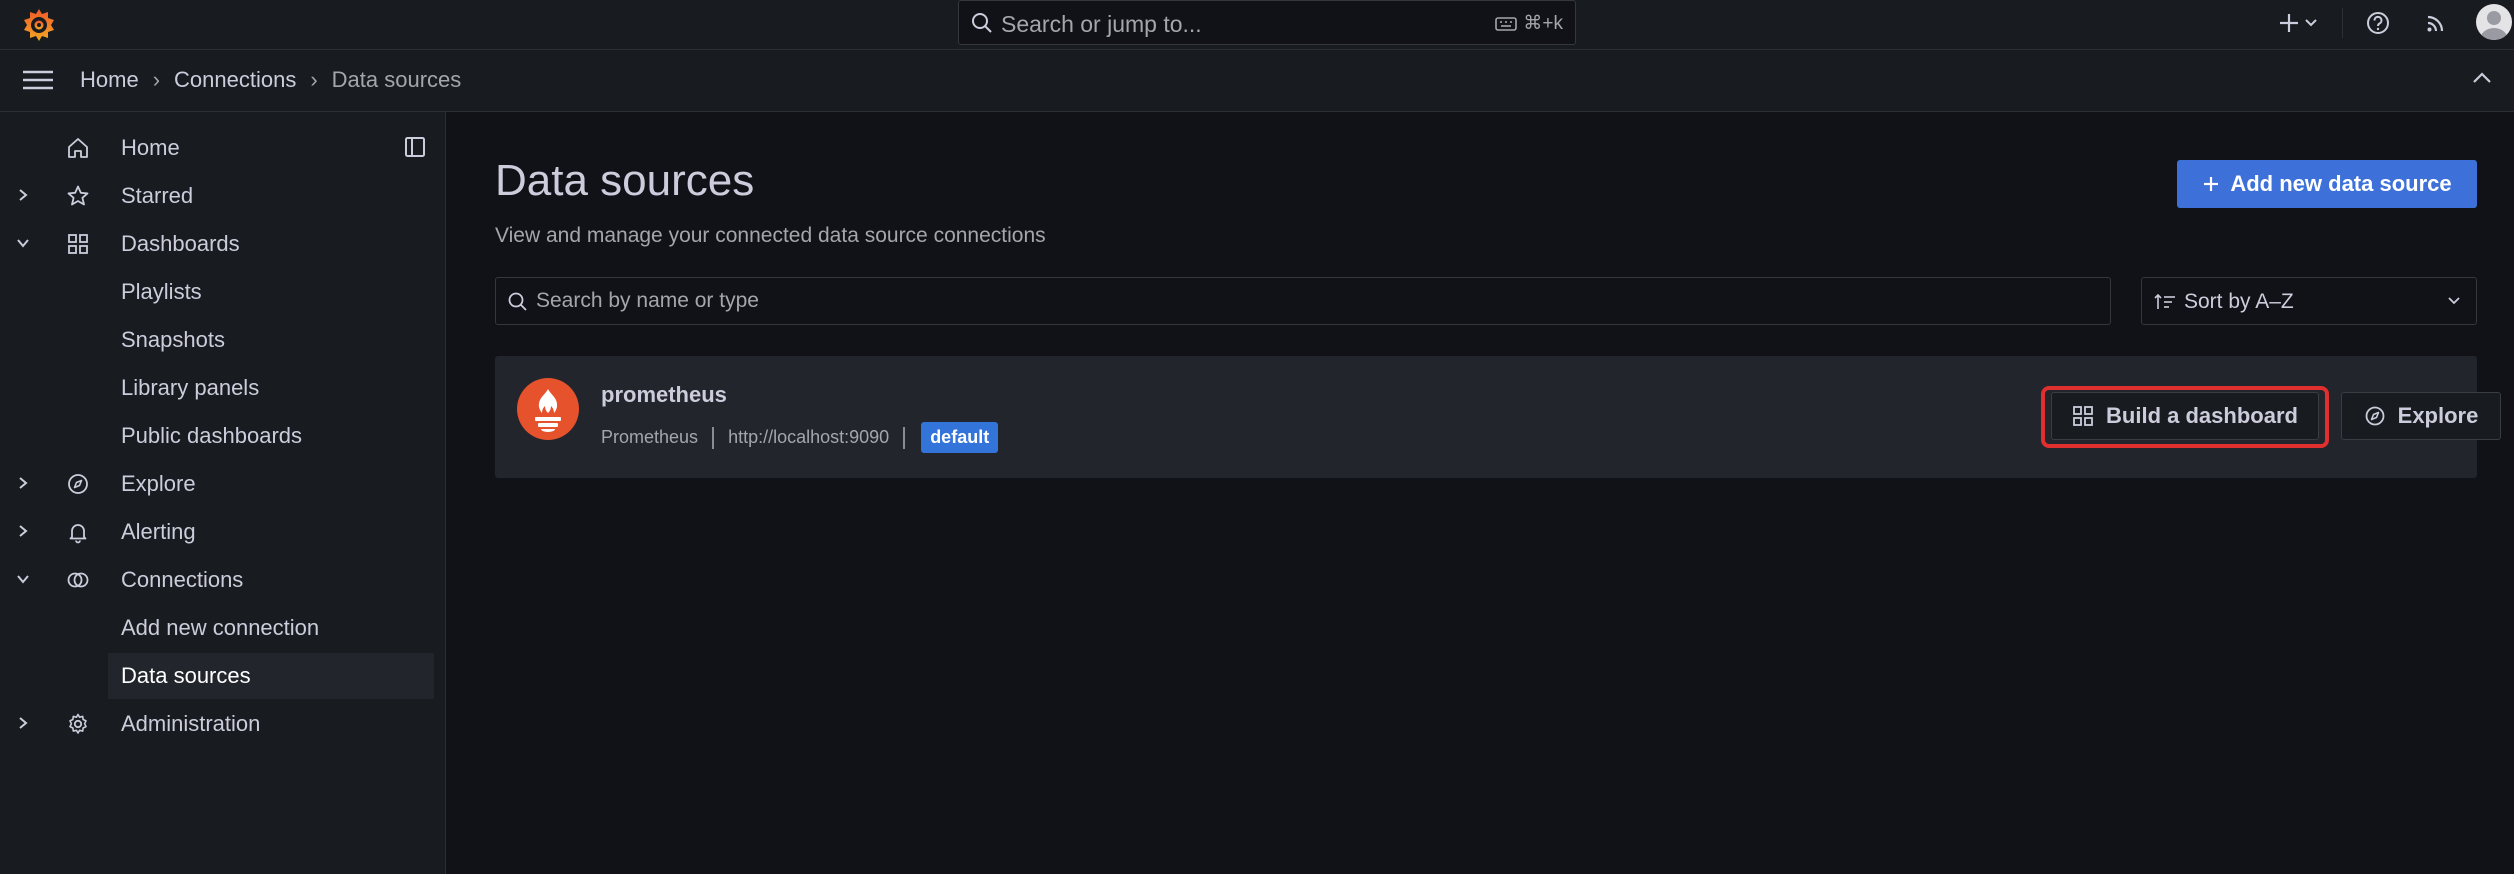  What do you see at coordinates (1257, 81) in the screenshot?
I see `breadcrumb-bar: Home › Connections › Data sources` at bounding box center [1257, 81].